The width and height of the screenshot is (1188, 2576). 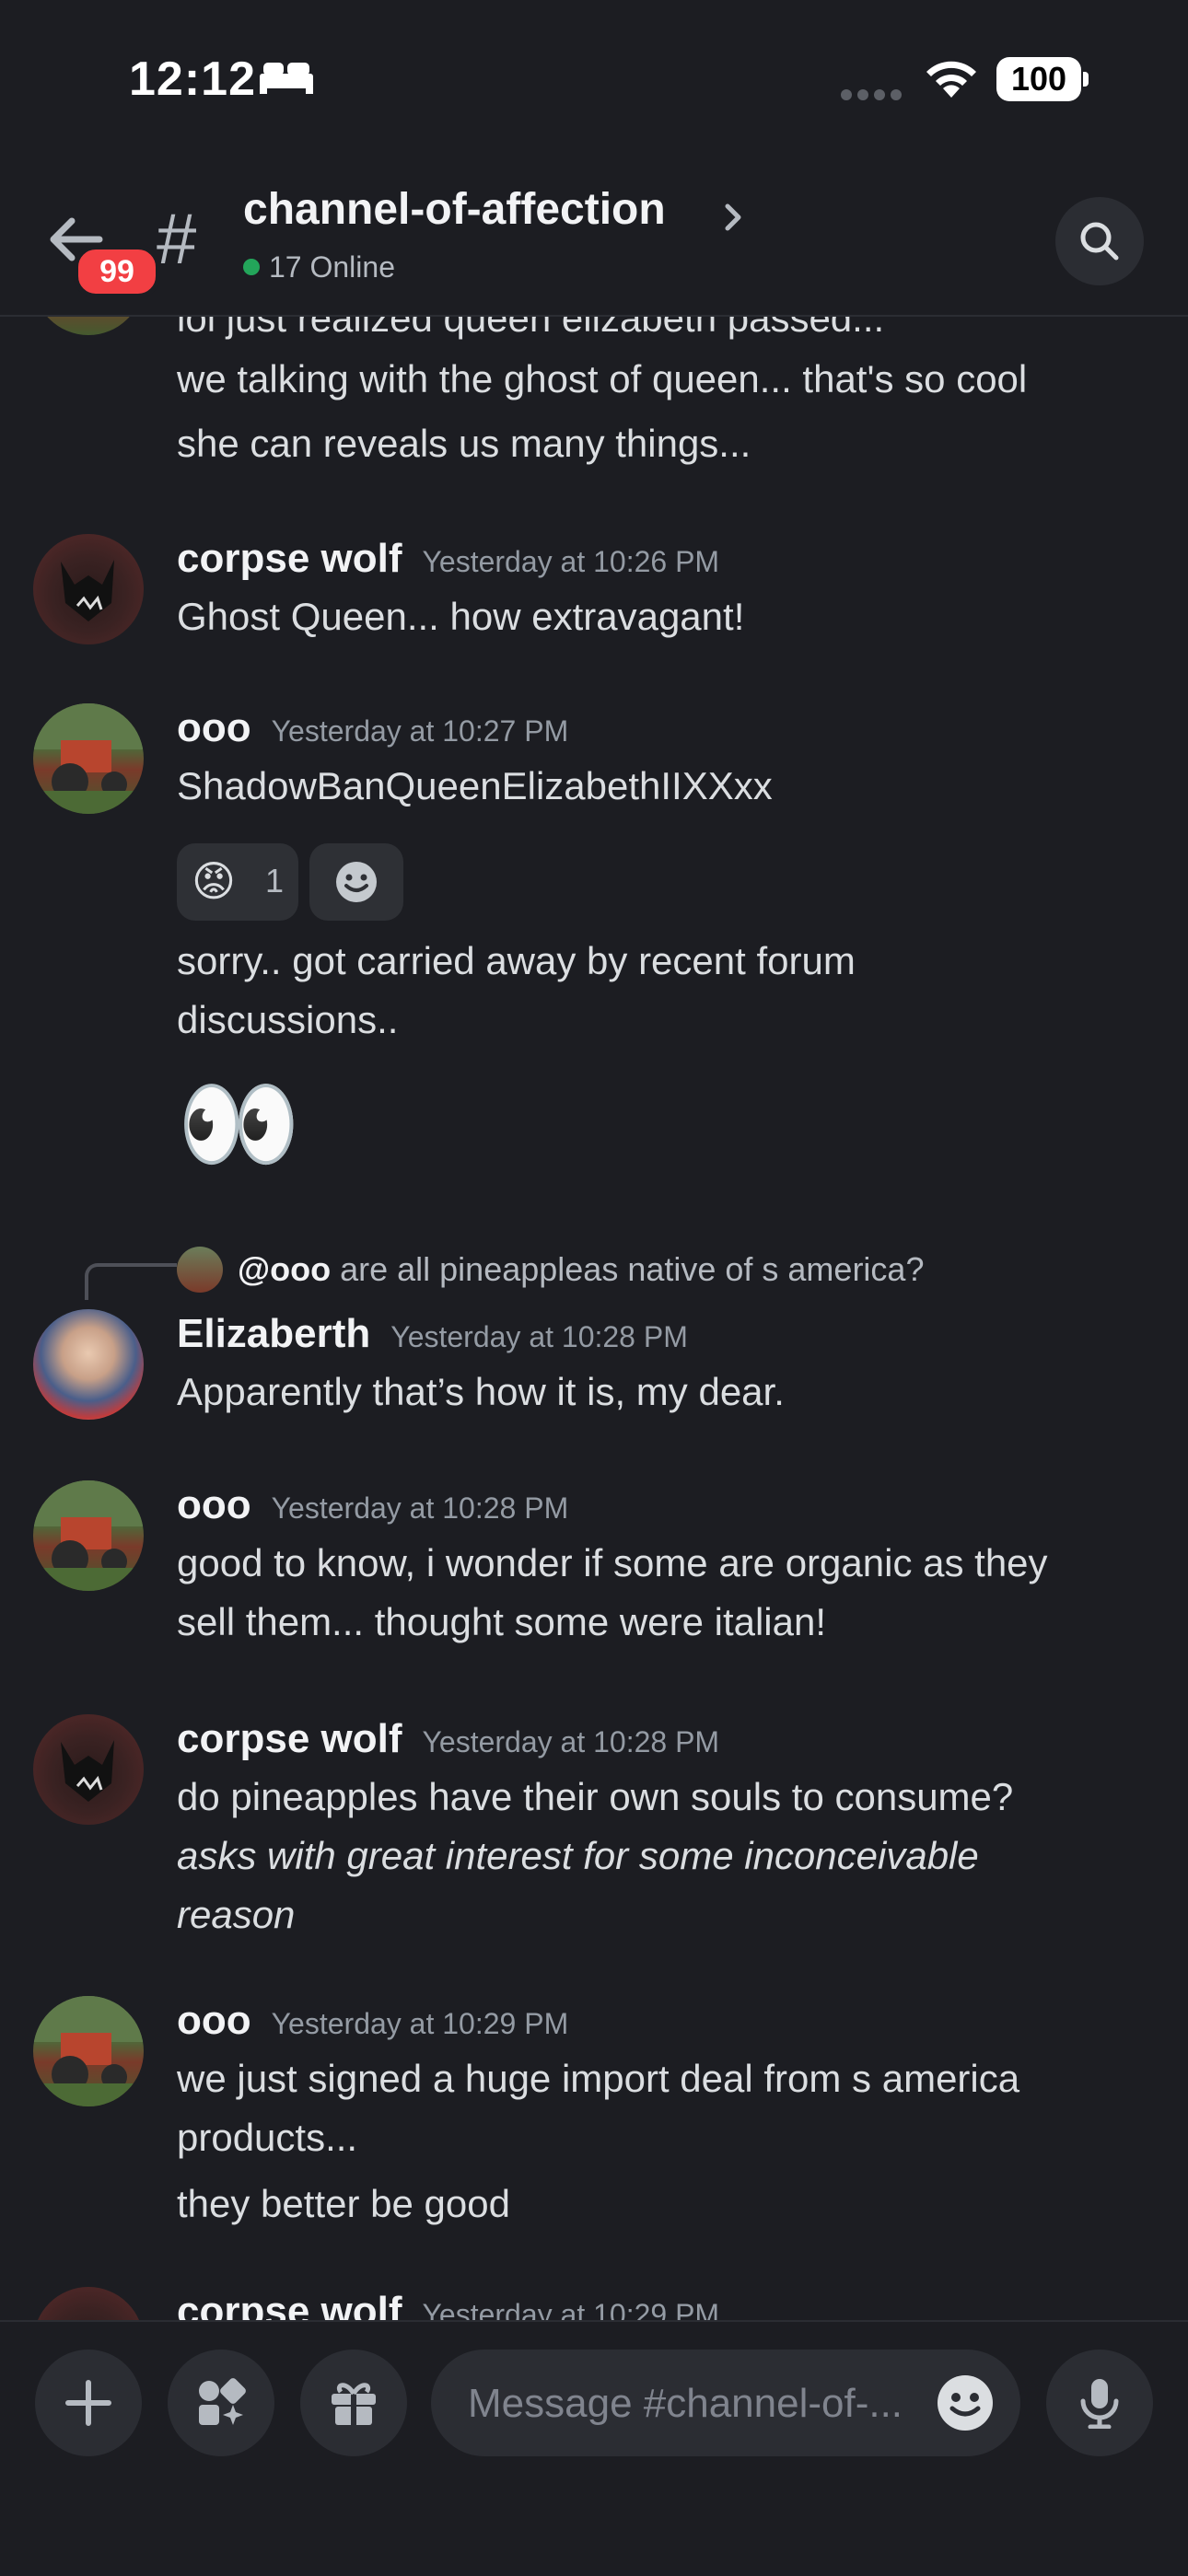 I want to click on cellular-signal-icon, so click(x=871, y=94).